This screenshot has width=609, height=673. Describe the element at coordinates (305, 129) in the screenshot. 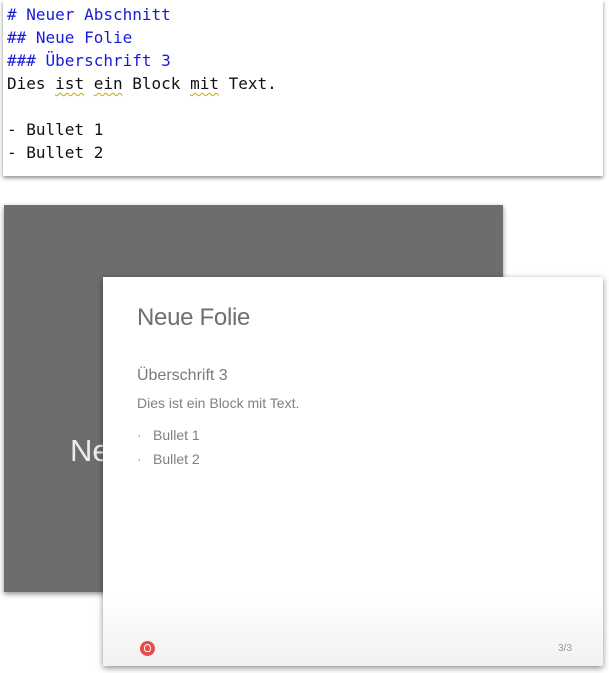

I see `editor-line-bullet-1: - Bullet 1` at that location.